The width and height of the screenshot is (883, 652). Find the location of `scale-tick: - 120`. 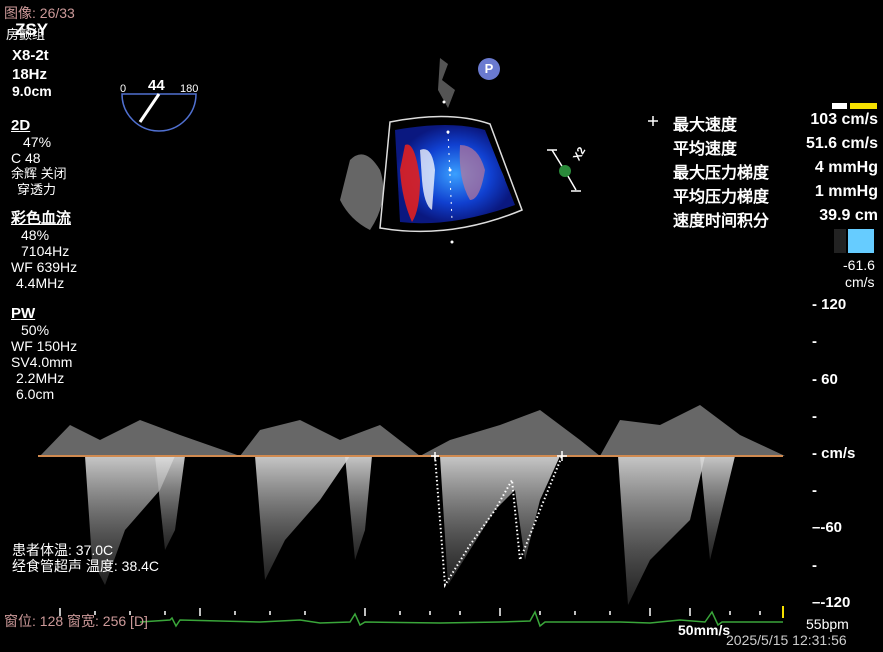

scale-tick: - 120 is located at coordinates (829, 304).